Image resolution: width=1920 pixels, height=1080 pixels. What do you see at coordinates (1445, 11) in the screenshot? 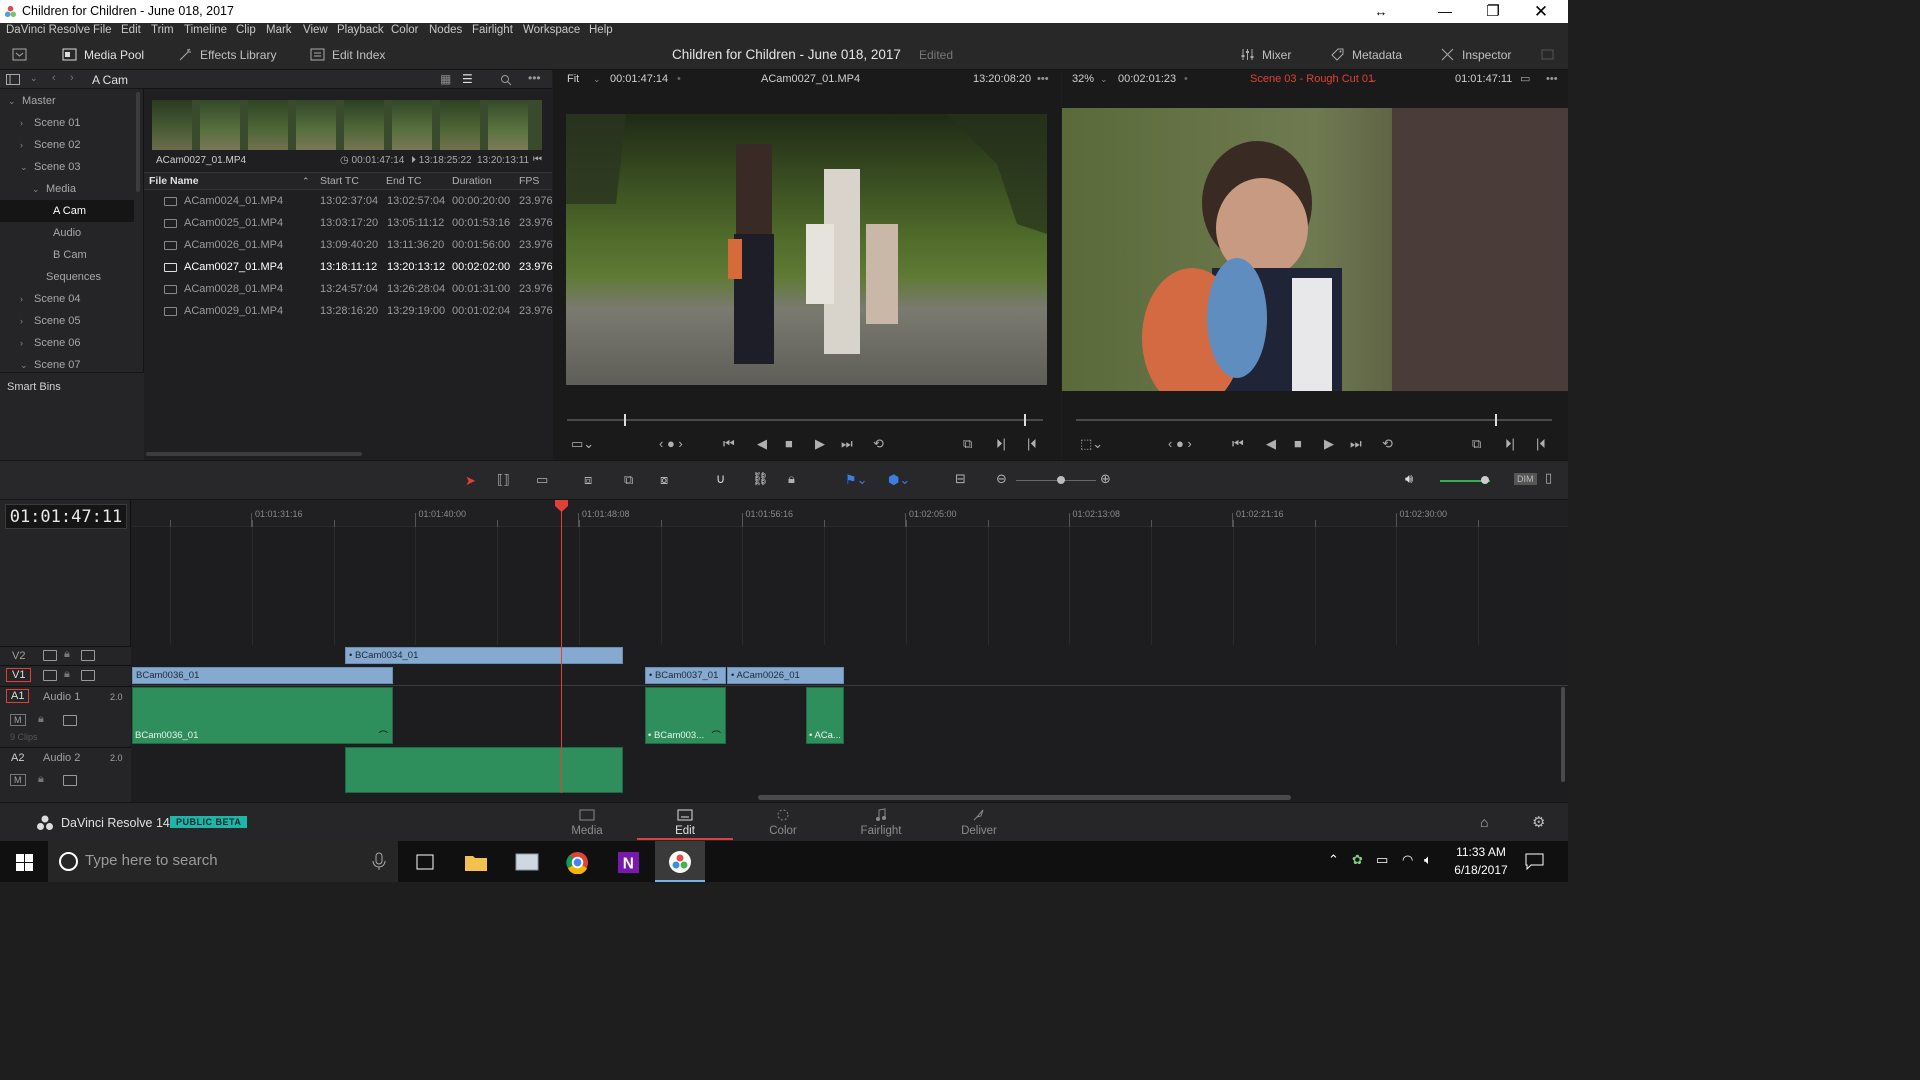
I see `minimize-button: —` at bounding box center [1445, 11].